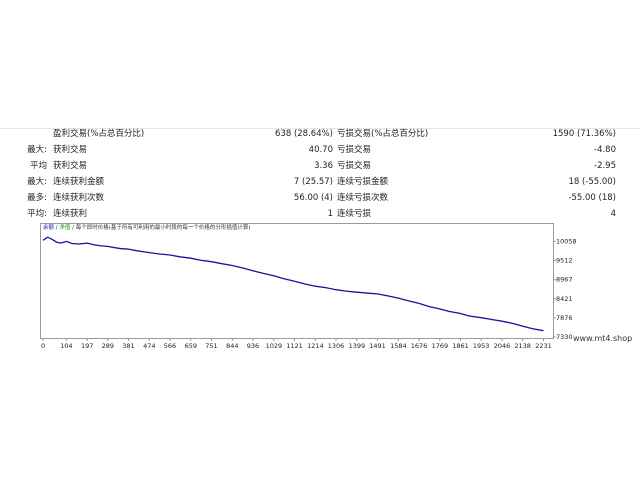  Describe the element at coordinates (363, 182) in the screenshot. I see `stats-label-right: 连续亏损金额` at that location.